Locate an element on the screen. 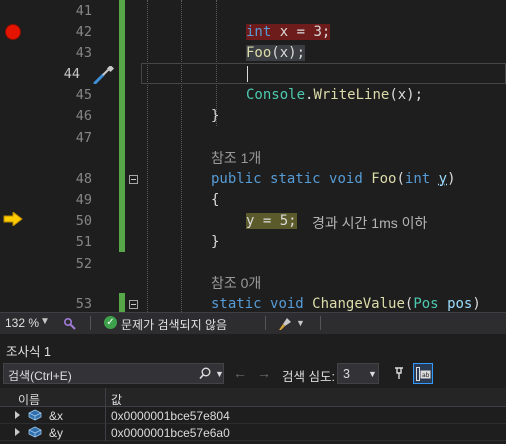  code-token: ( is located at coordinates (400, 179).